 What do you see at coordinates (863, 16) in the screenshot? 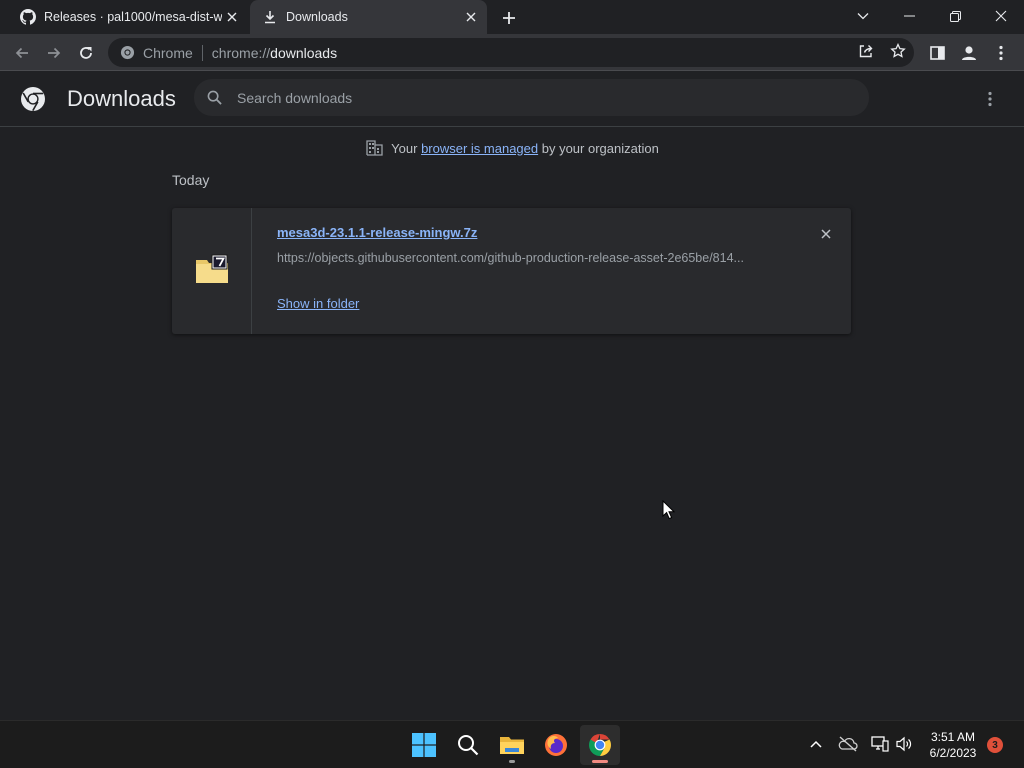
I see `tab-search-chevron-icon` at bounding box center [863, 16].